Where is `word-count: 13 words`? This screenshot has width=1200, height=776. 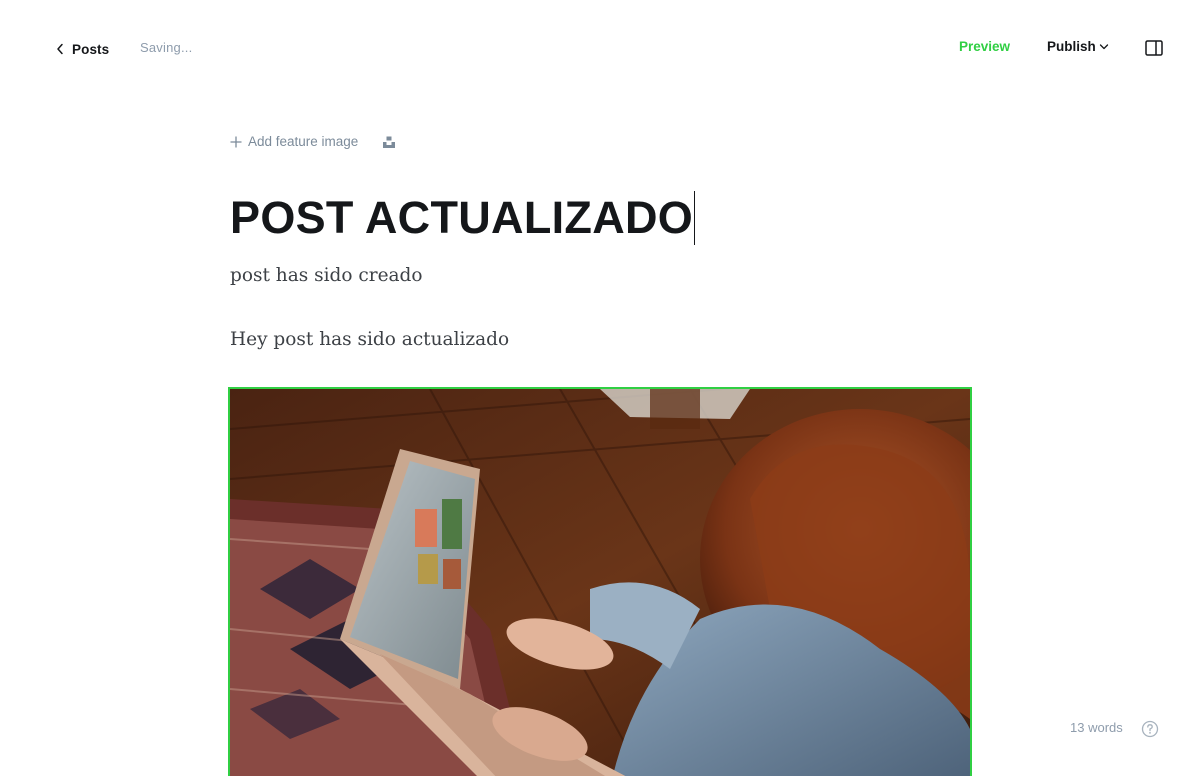 word-count: 13 words is located at coordinates (1096, 727).